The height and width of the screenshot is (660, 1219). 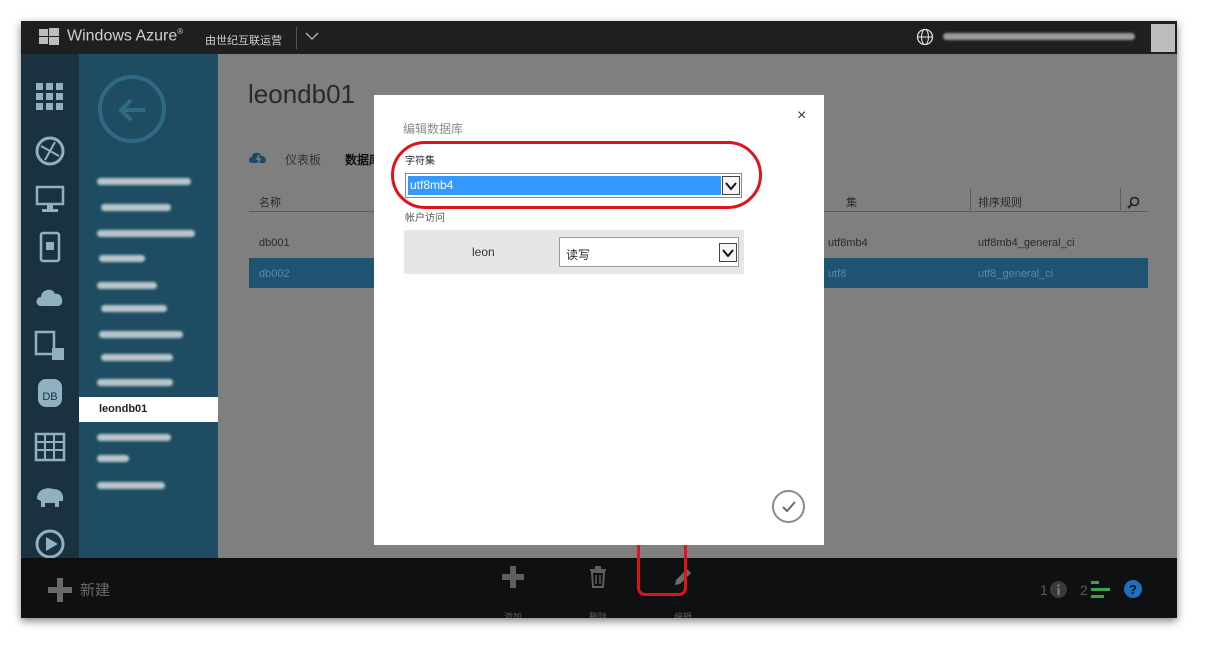 What do you see at coordinates (1000, 202) in the screenshot?
I see `column-header-collation: 排序规则` at bounding box center [1000, 202].